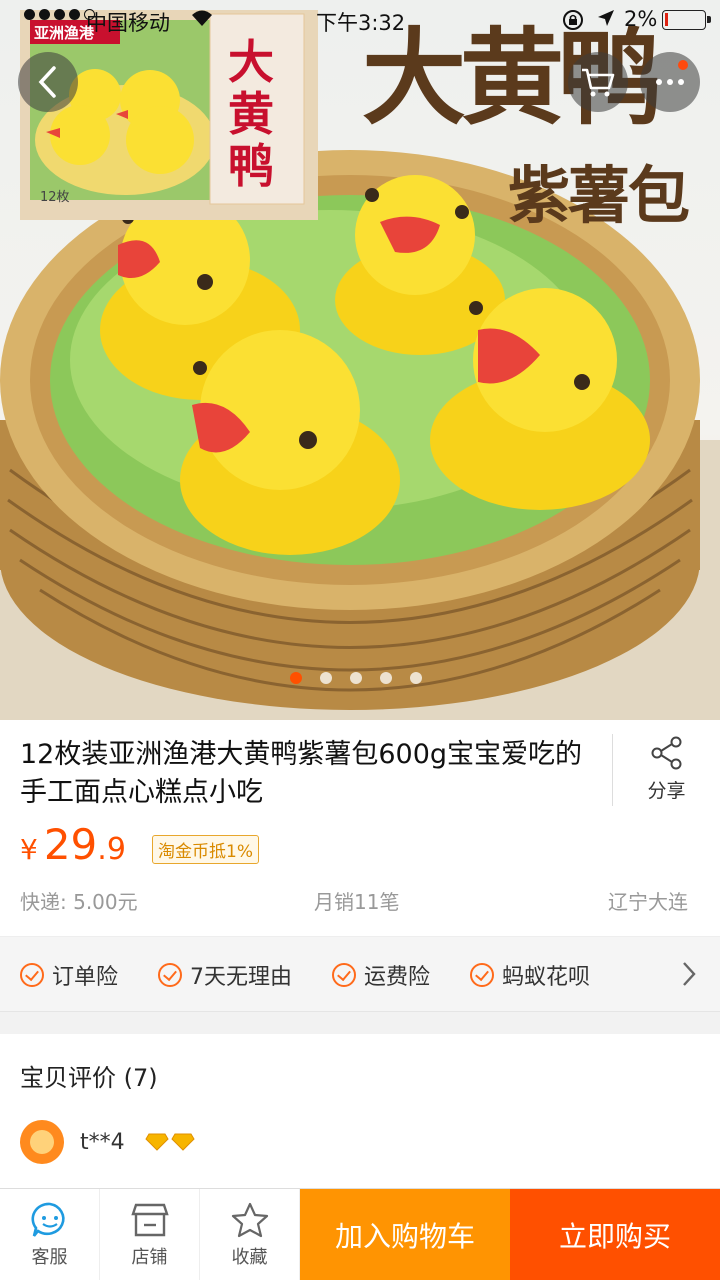 Image resolution: width=720 pixels, height=1280 pixels. I want to click on status-bar: 中国移动 下午3:32 2%, so click(360, 20).